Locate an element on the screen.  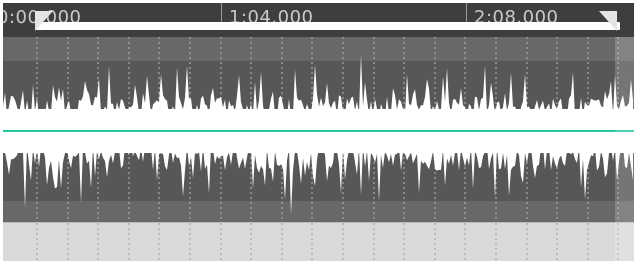
lower-track-grid is located at coordinates (327, 242).